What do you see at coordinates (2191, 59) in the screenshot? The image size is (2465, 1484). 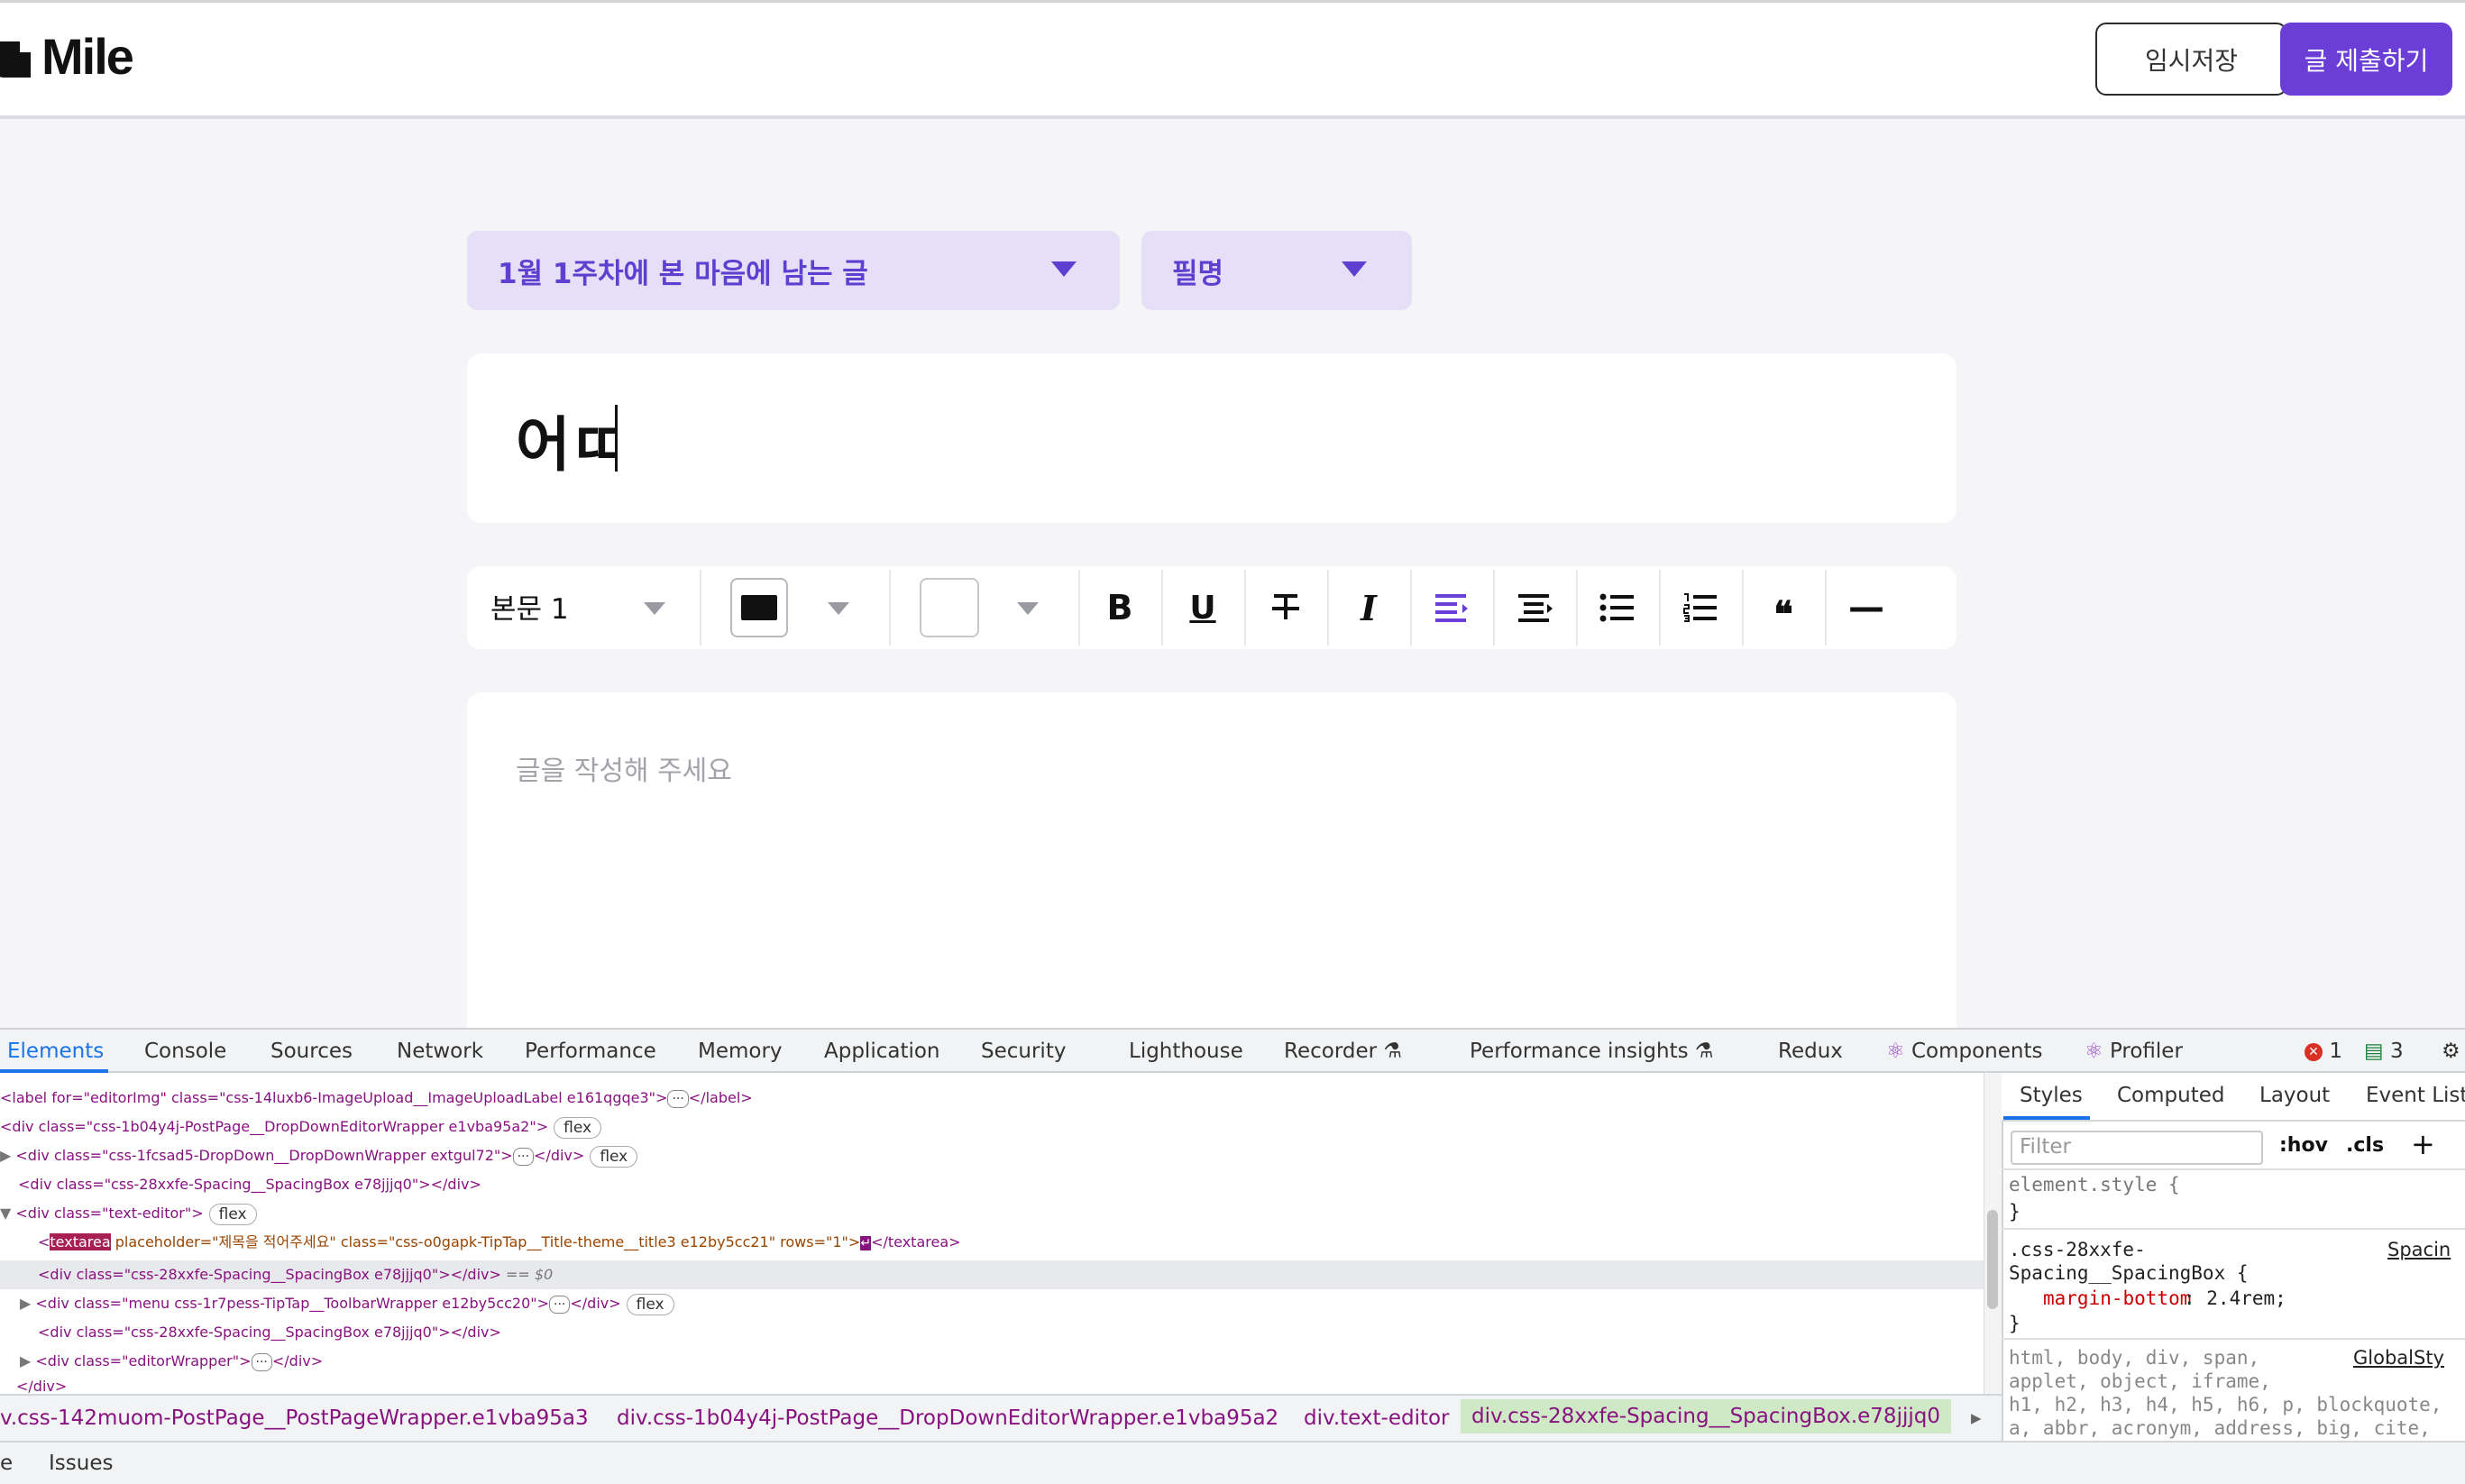 I see `temp-save-button: 임시저장` at bounding box center [2191, 59].